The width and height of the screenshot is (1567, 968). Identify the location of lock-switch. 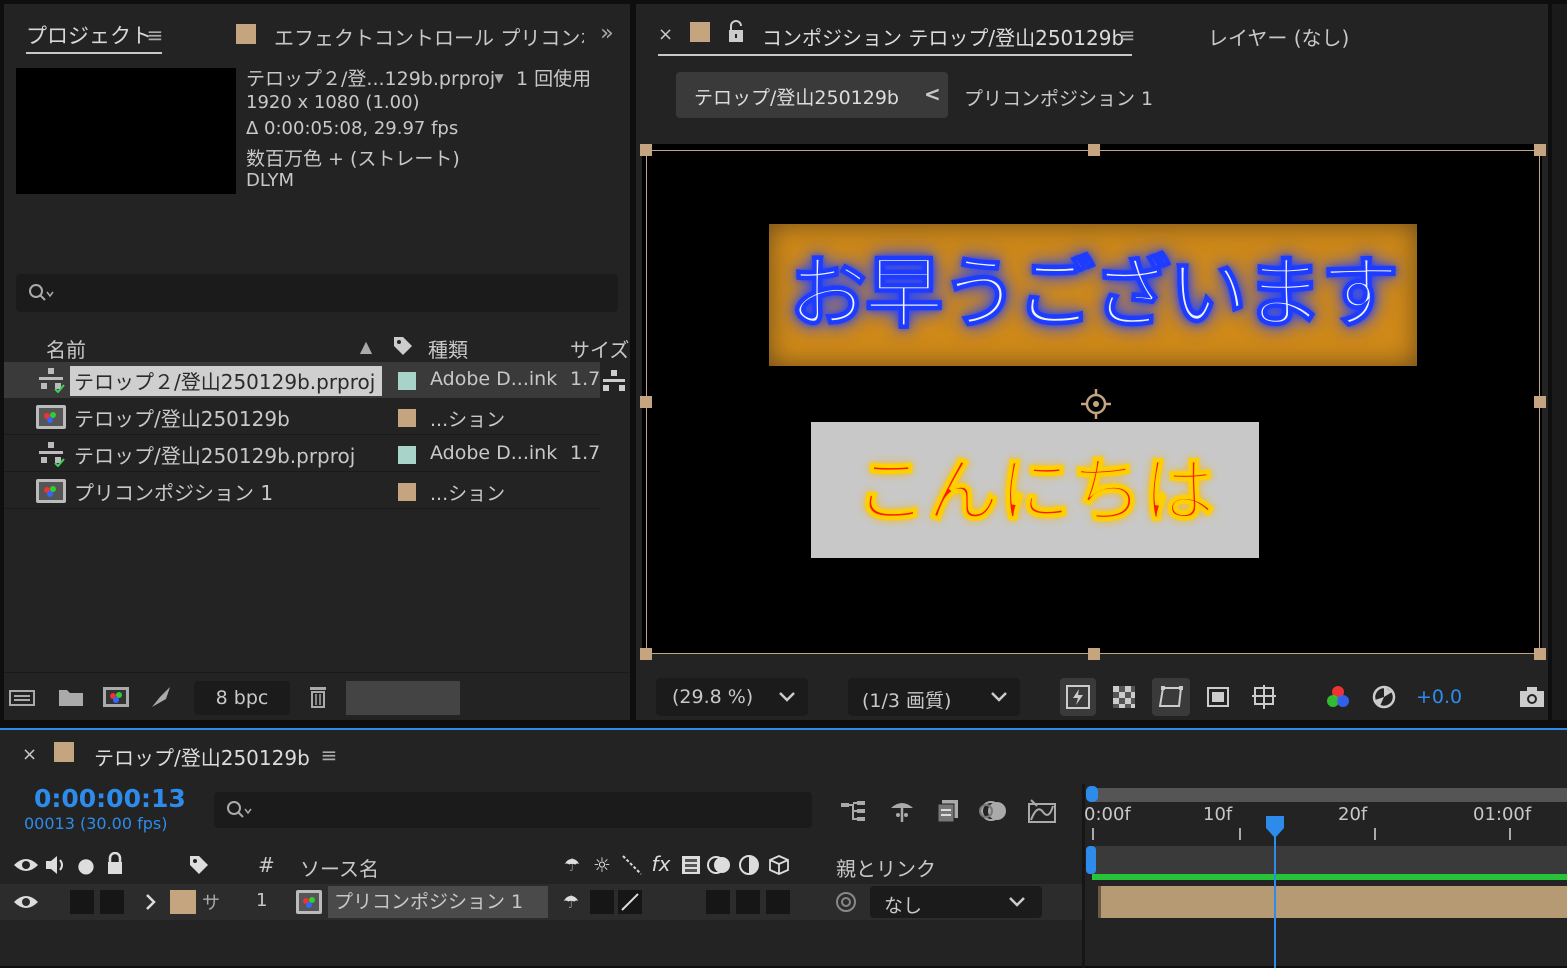
(112, 902).